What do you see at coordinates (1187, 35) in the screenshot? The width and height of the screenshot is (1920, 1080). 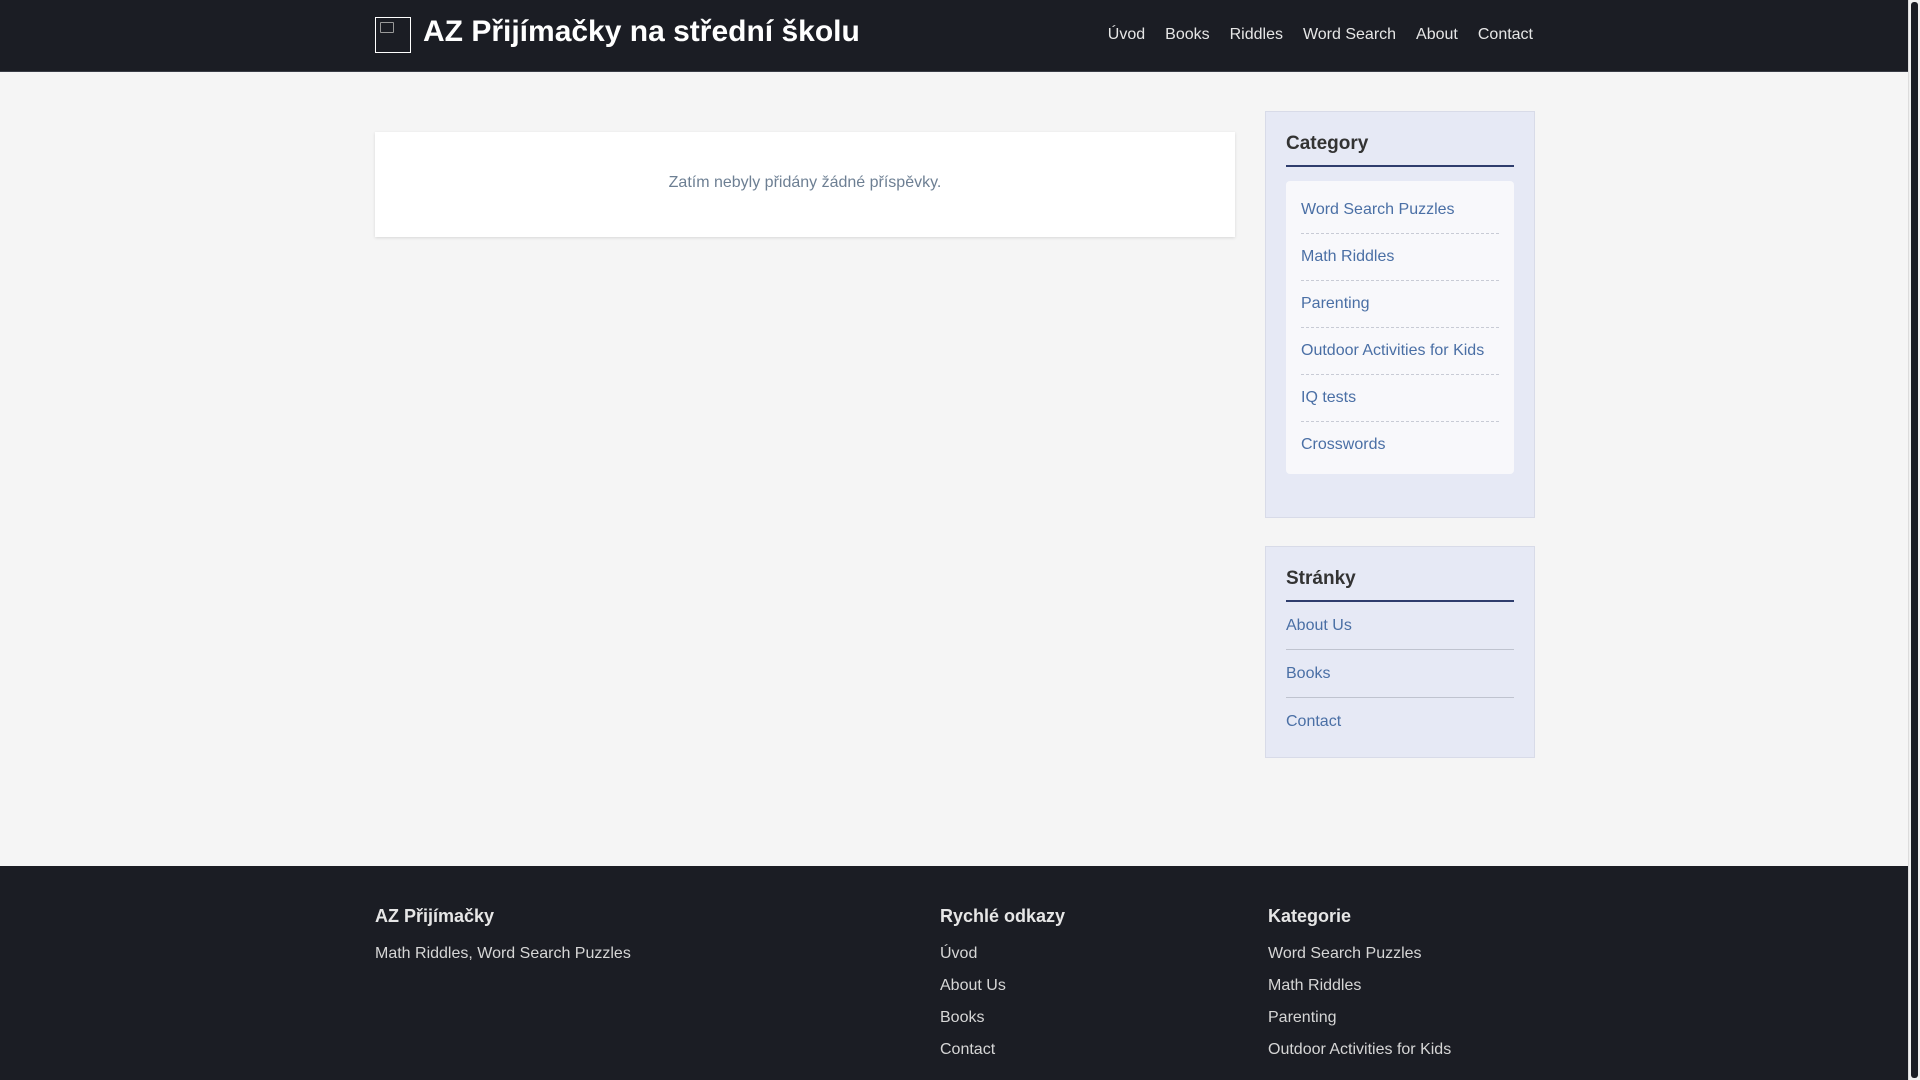 I see `nav-item-books: Books` at bounding box center [1187, 35].